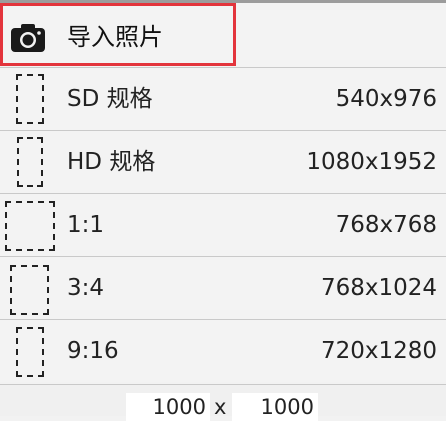 This screenshot has width=446, height=421. Describe the element at coordinates (223, 224) in the screenshot. I see `option-square: 1:1 768x768` at that location.